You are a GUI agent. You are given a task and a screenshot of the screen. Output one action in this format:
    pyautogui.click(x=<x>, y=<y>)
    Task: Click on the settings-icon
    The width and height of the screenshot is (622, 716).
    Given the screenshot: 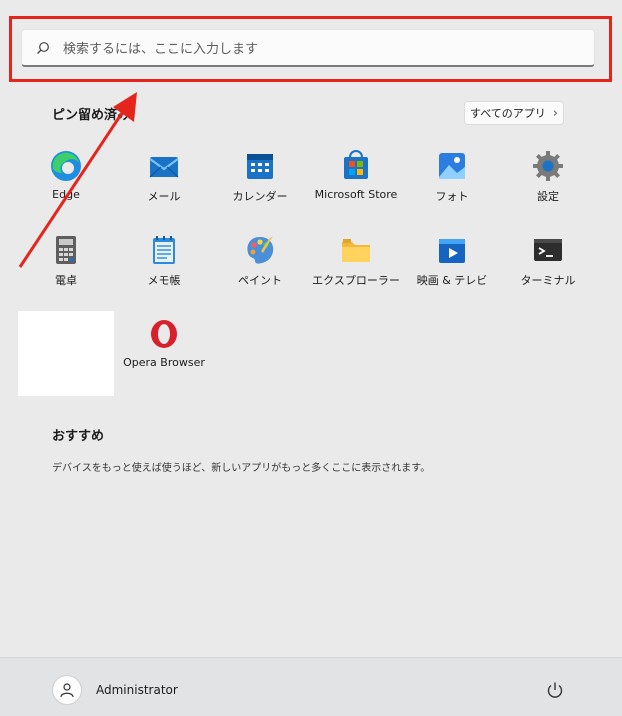 What is the action you would take?
    pyautogui.click(x=548, y=166)
    